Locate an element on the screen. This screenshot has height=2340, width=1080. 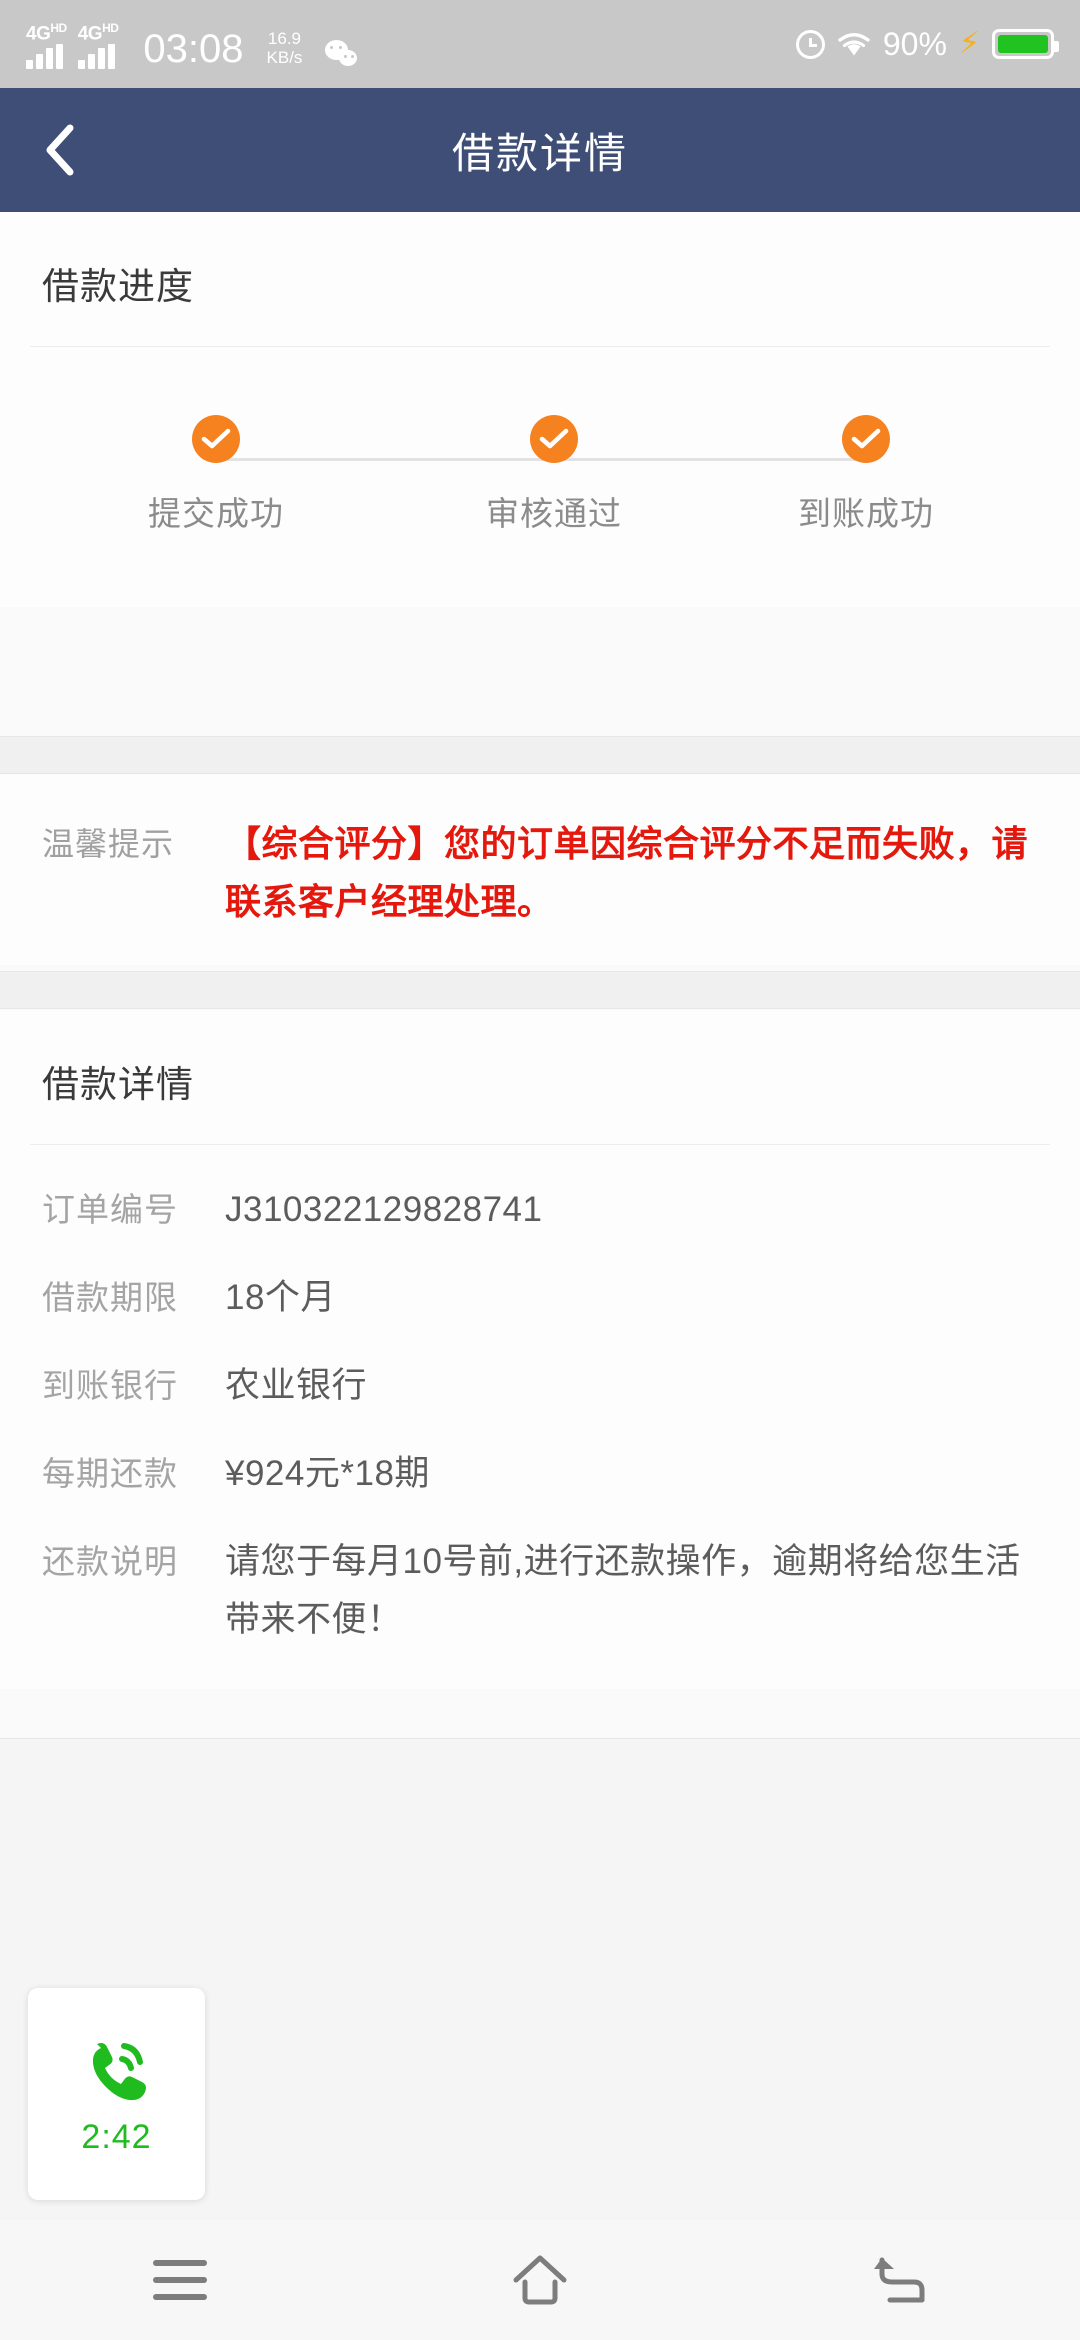
sim2-signal-icon is located at coordinates (96, 57).